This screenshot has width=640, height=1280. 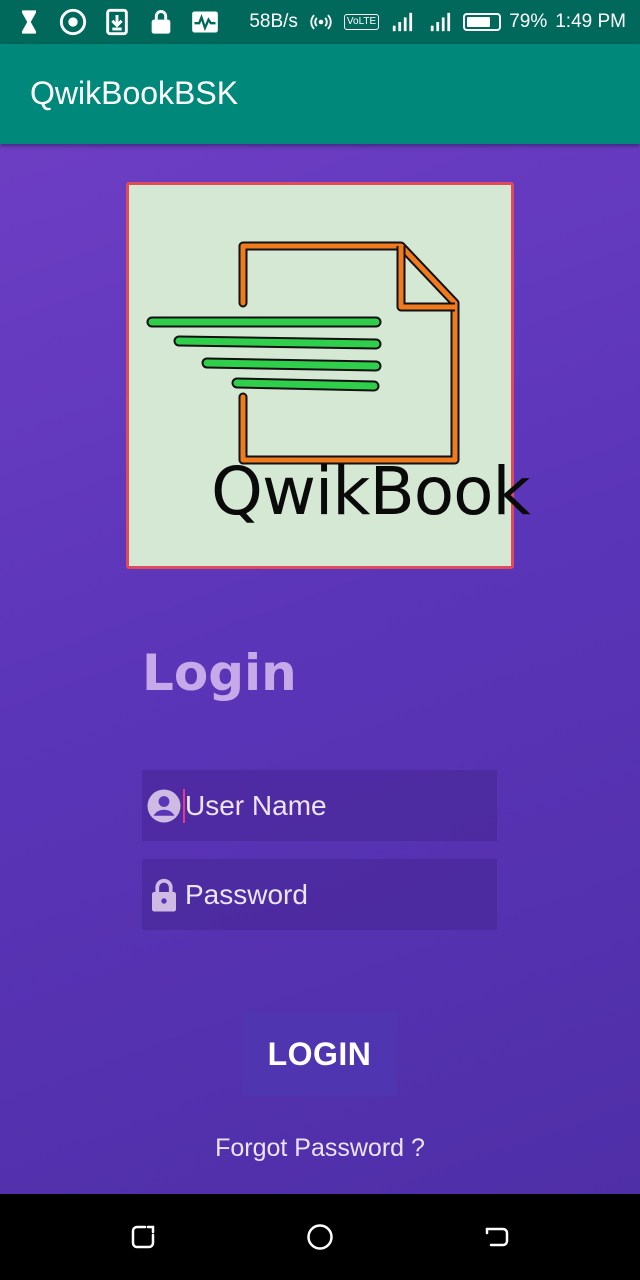 I want to click on target-icon, so click(x=73, y=22).